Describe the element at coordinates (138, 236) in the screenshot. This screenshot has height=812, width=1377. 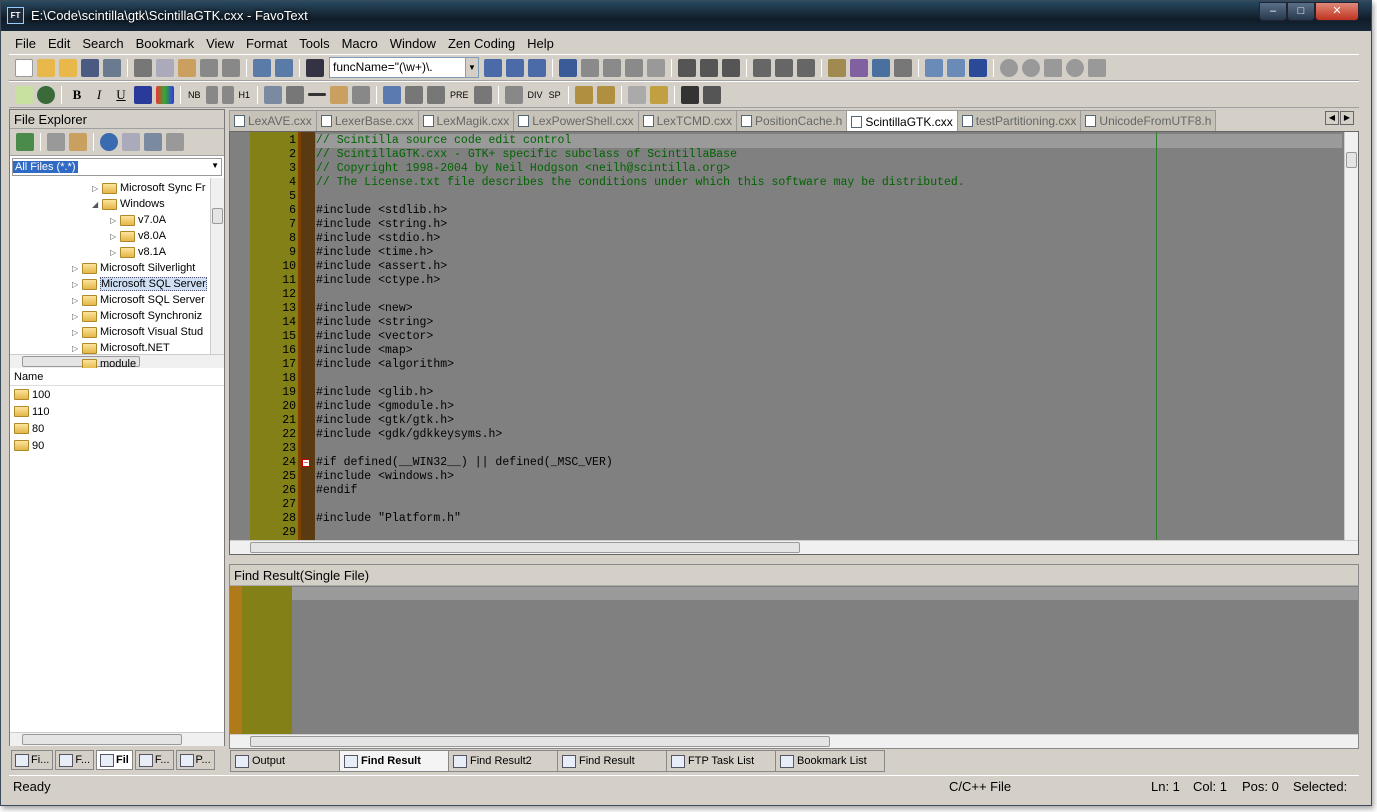
I see `tree-node: ▷ v8.0A` at that location.